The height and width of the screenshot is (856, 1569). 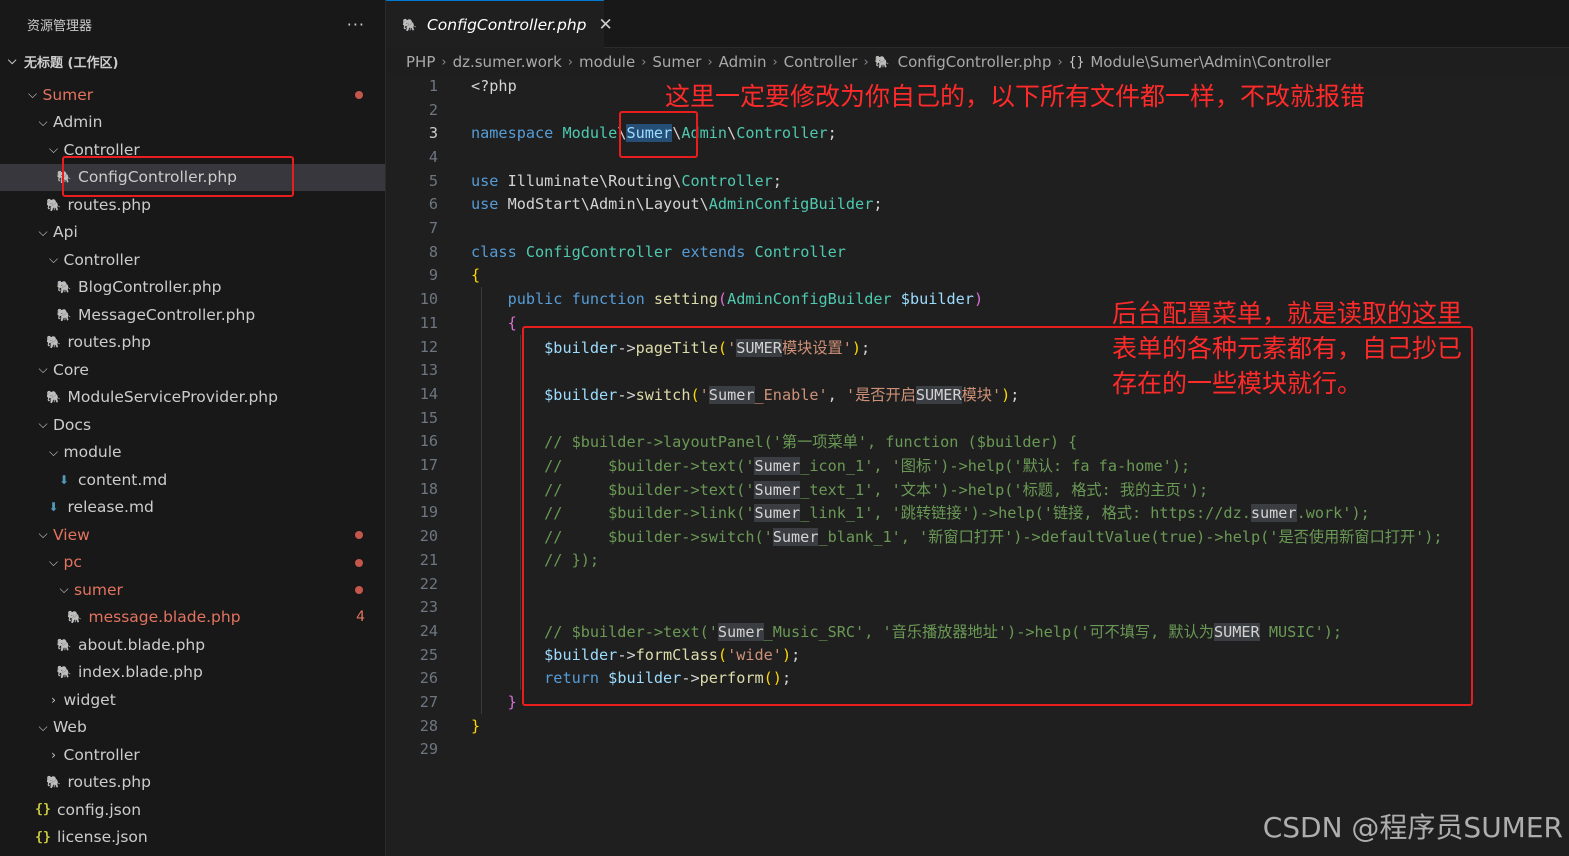 I want to click on tree-file: 🐘 about.blade.php, so click(x=192, y=645).